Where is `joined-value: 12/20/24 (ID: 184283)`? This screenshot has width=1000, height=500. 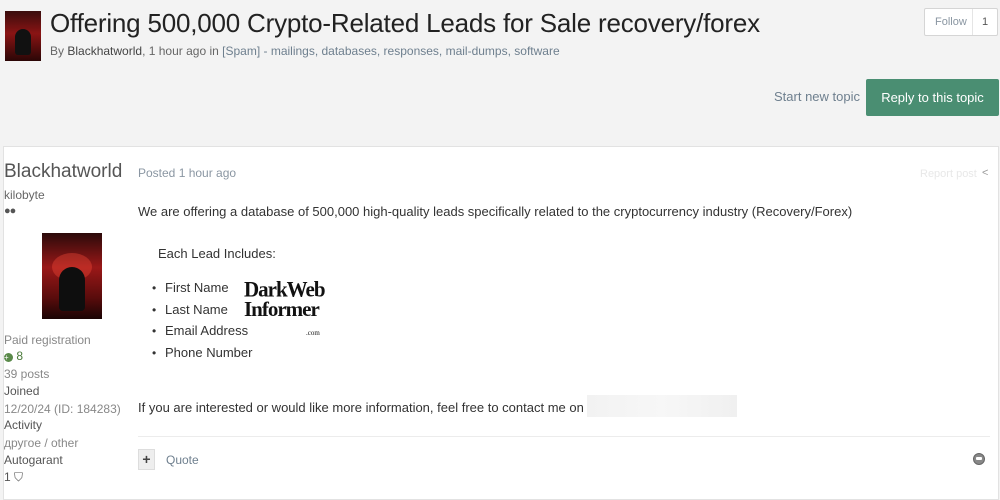
joined-value: 12/20/24 (ID: 184283) is located at coordinates (62, 409).